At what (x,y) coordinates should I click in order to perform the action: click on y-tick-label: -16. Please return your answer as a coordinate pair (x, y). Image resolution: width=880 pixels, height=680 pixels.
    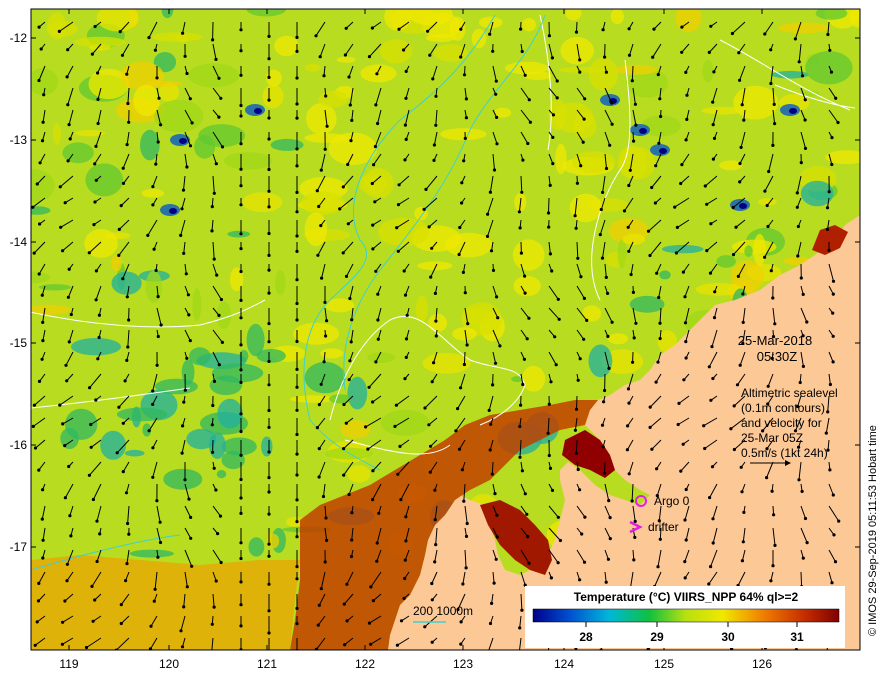
    Looking at the image, I should click on (19, 445).